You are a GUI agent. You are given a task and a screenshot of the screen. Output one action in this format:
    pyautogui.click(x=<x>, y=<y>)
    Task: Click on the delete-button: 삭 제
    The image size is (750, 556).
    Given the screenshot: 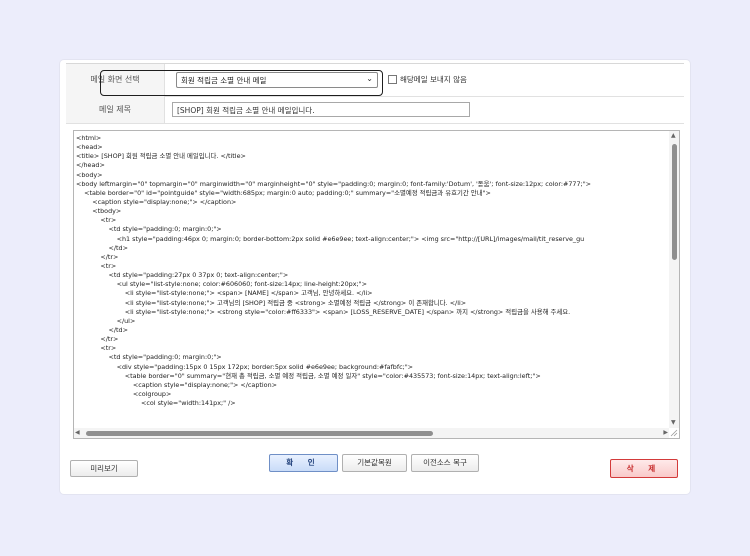 What is the action you would take?
    pyautogui.click(x=644, y=468)
    